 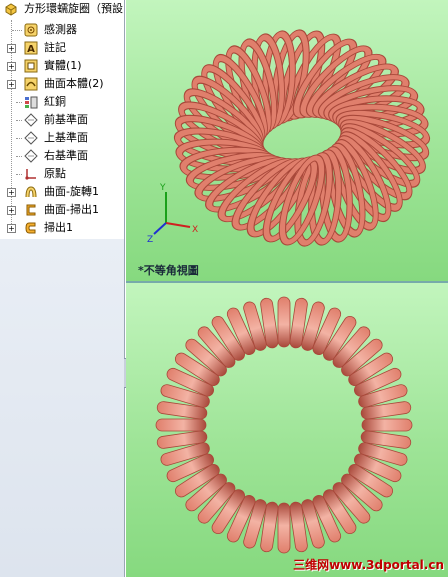 I want to click on tree-item-label: 曲面-旋轉1, so click(x=71, y=191).